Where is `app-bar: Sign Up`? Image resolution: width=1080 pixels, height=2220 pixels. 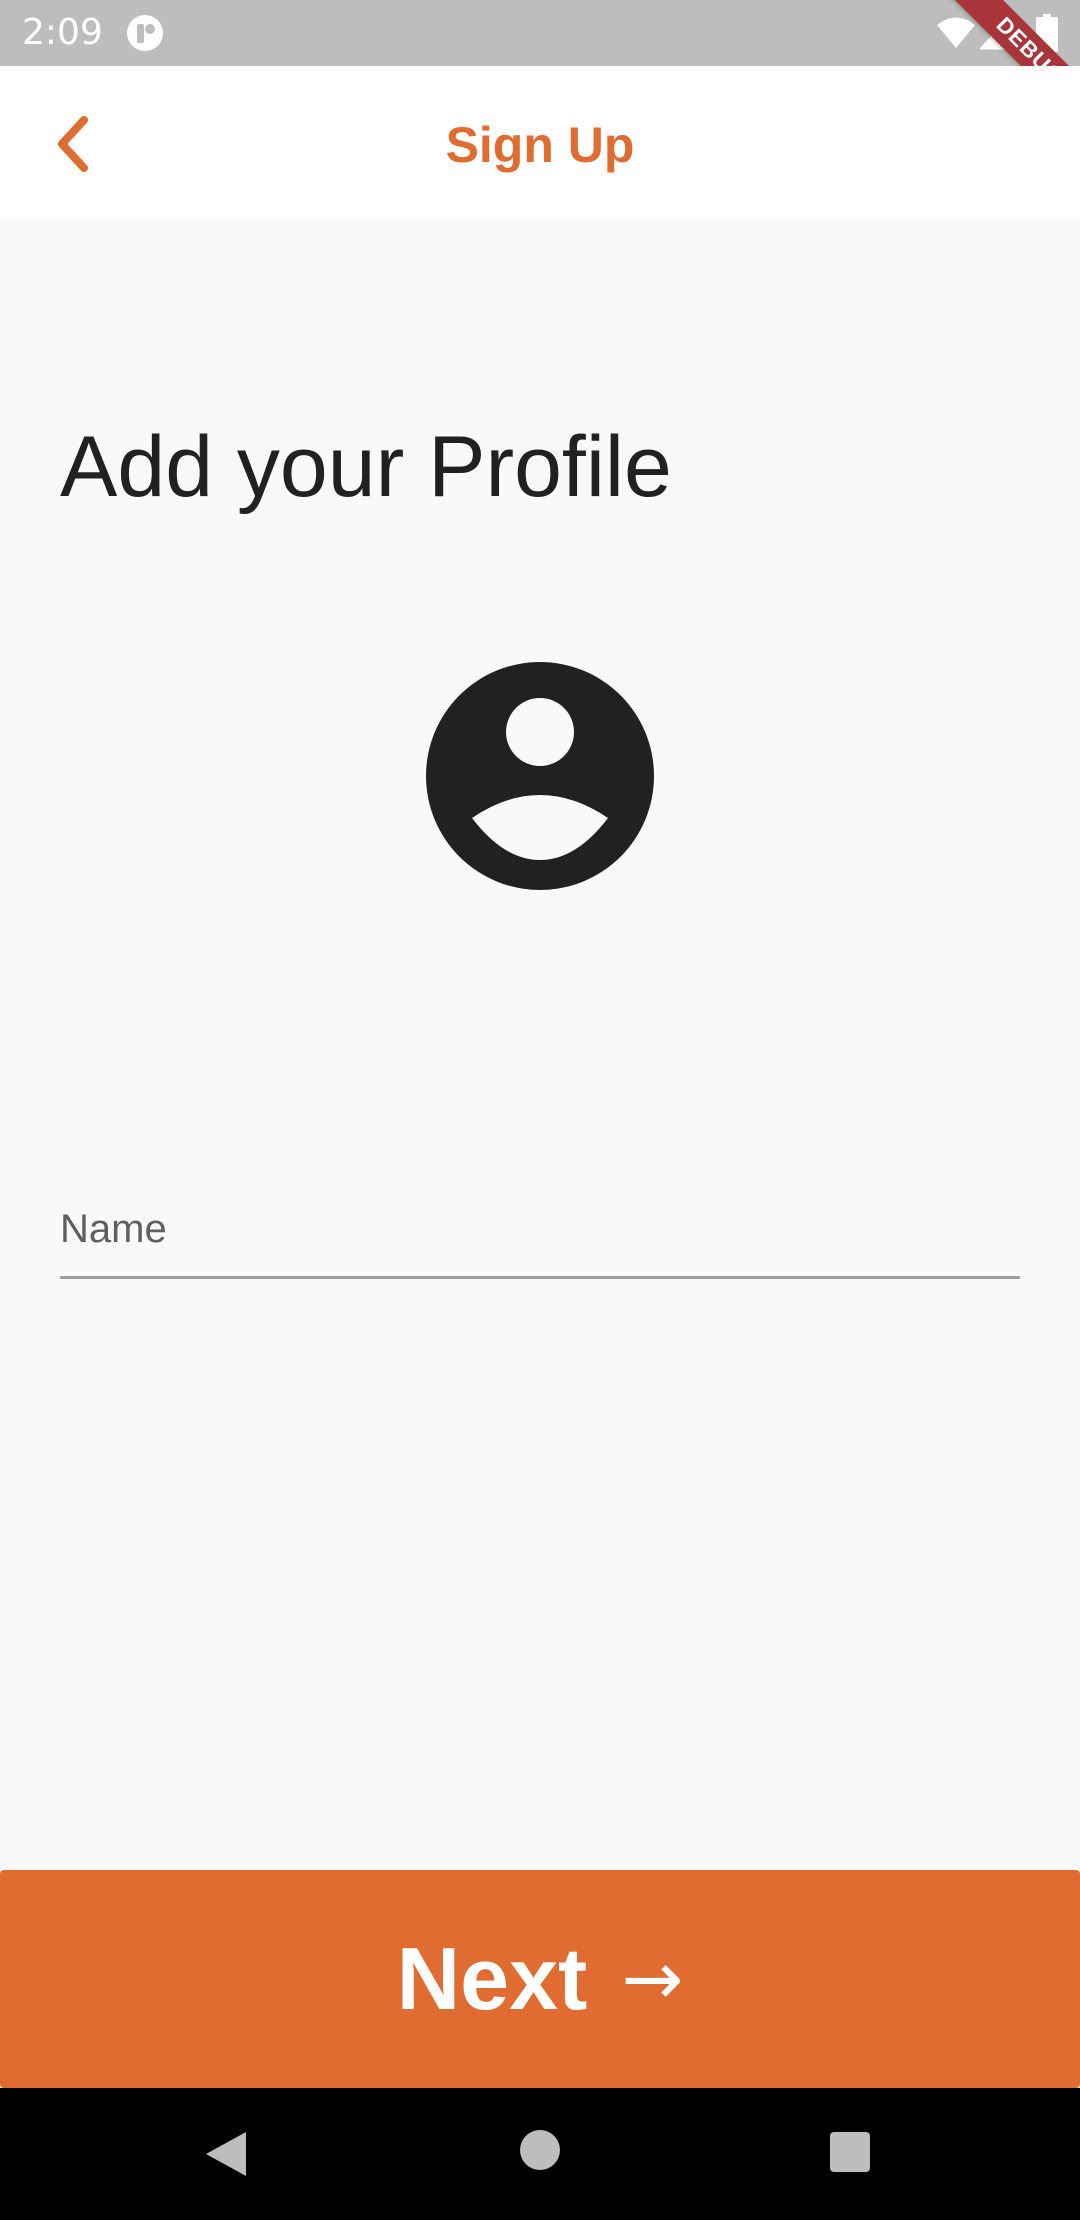 app-bar: Sign Up is located at coordinates (540, 143).